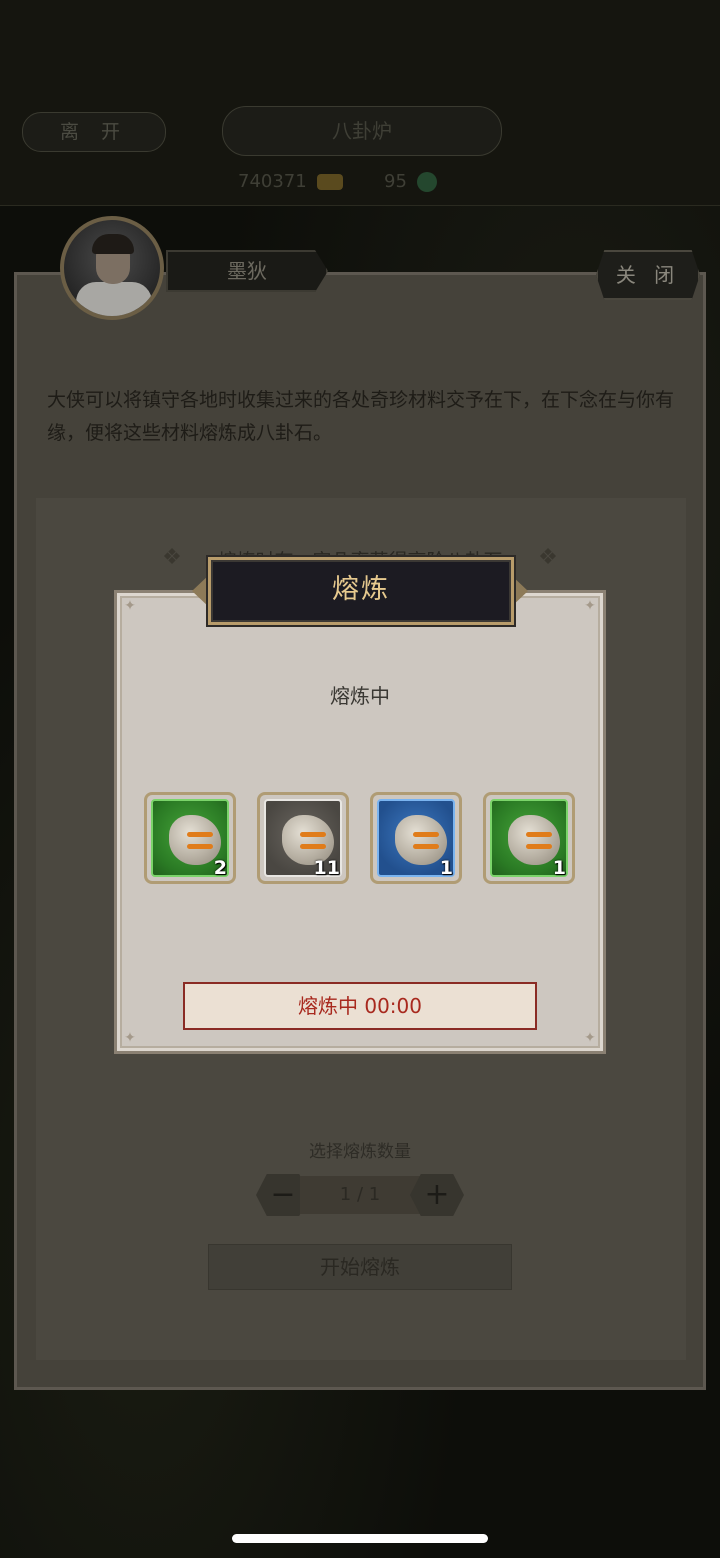 The image size is (720, 1558). What do you see at coordinates (548, 557) in the screenshot?
I see `ornament-right-icon: ❖` at bounding box center [548, 557].